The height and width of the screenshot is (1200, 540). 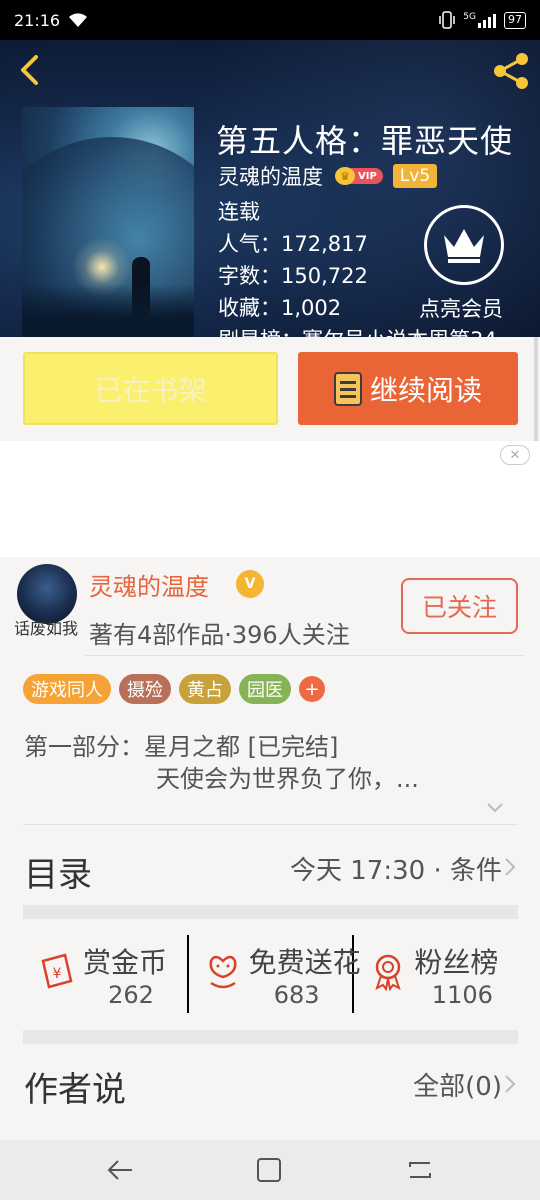 What do you see at coordinates (75, 1090) in the screenshot?
I see `author-say-label: 作者说` at bounding box center [75, 1090].